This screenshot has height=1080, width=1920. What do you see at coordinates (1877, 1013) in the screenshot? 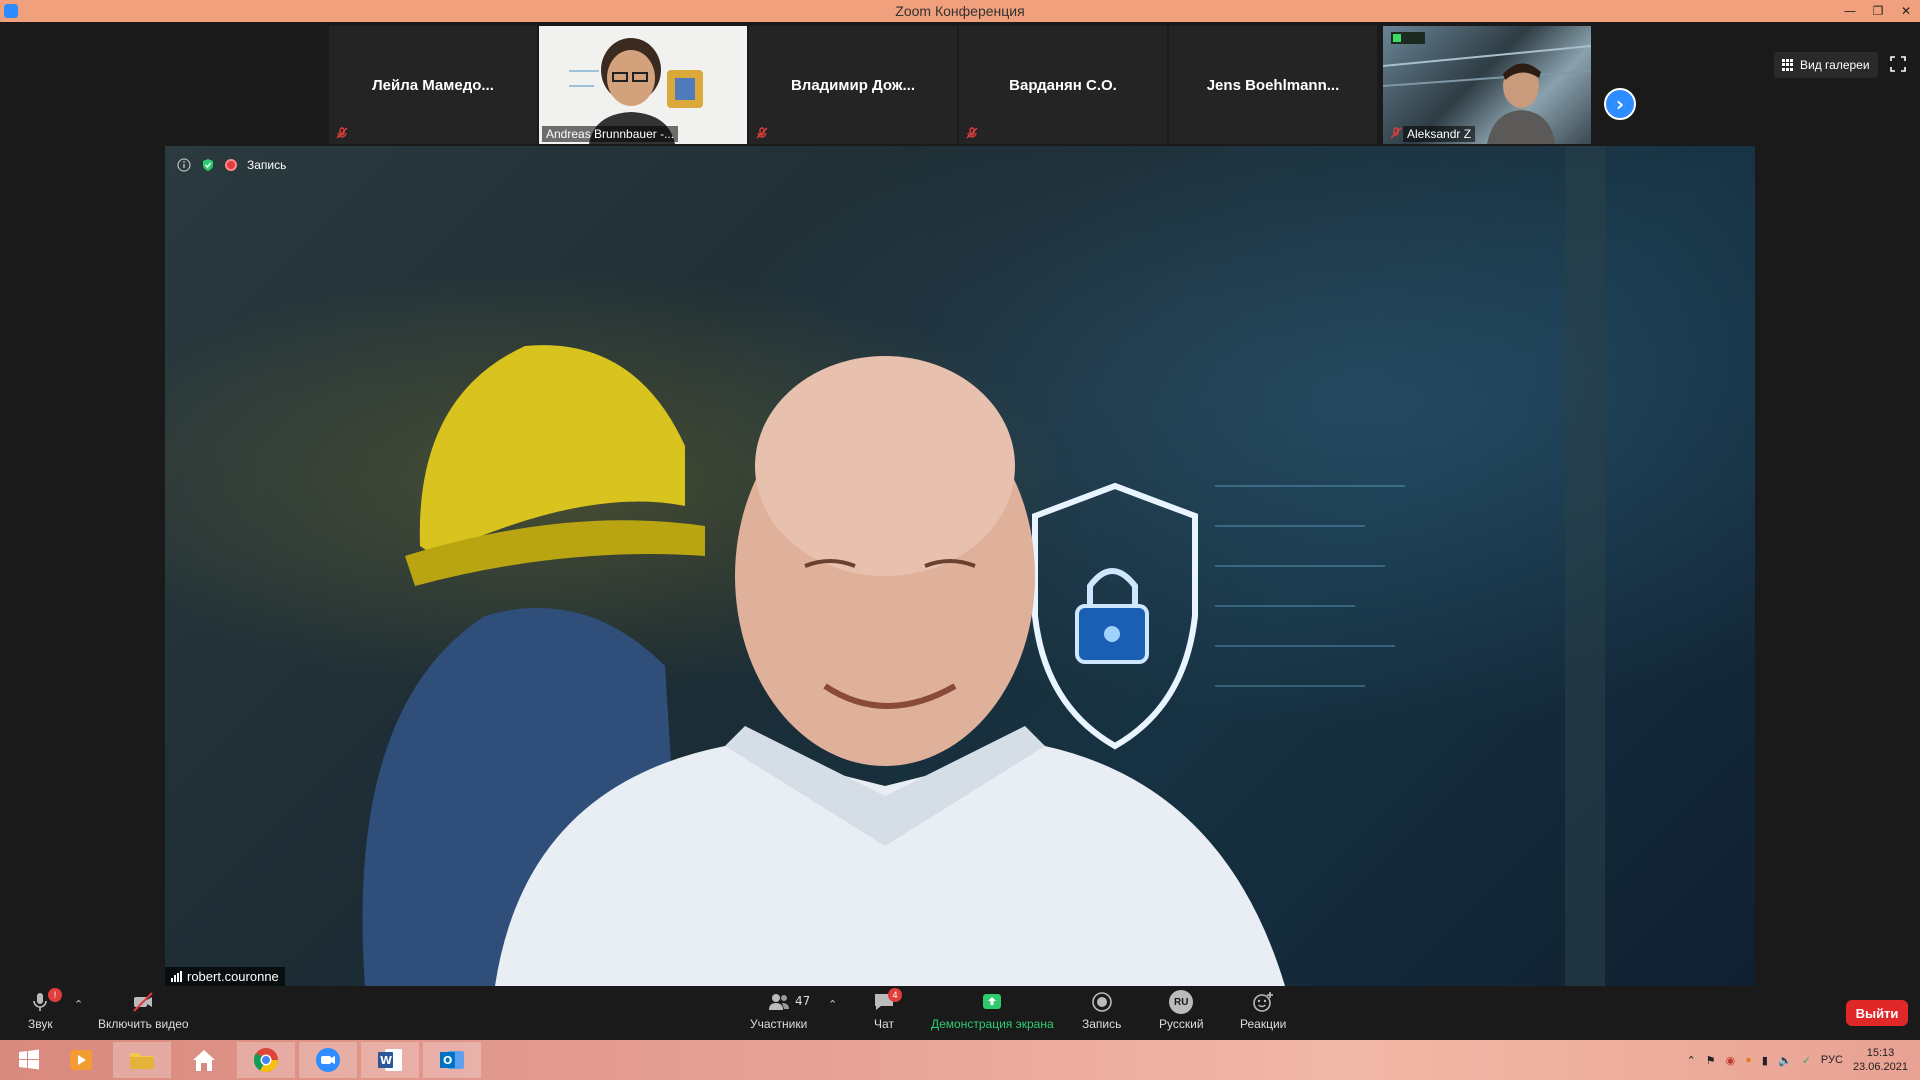
I see `leave-meeting-button: Выйти` at bounding box center [1877, 1013].